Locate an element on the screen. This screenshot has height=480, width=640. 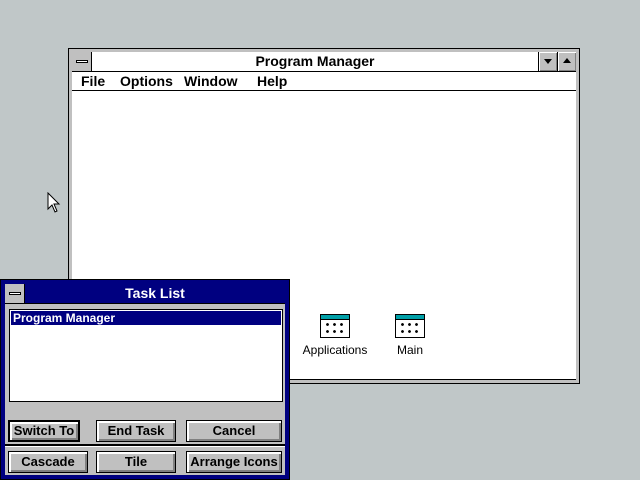
cancel-button: Cancel is located at coordinates (234, 431).